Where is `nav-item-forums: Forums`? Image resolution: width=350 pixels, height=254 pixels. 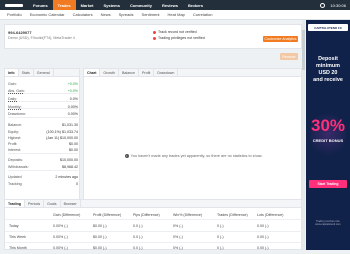
nav-item-forums: Forums is located at coordinates (40, 5).